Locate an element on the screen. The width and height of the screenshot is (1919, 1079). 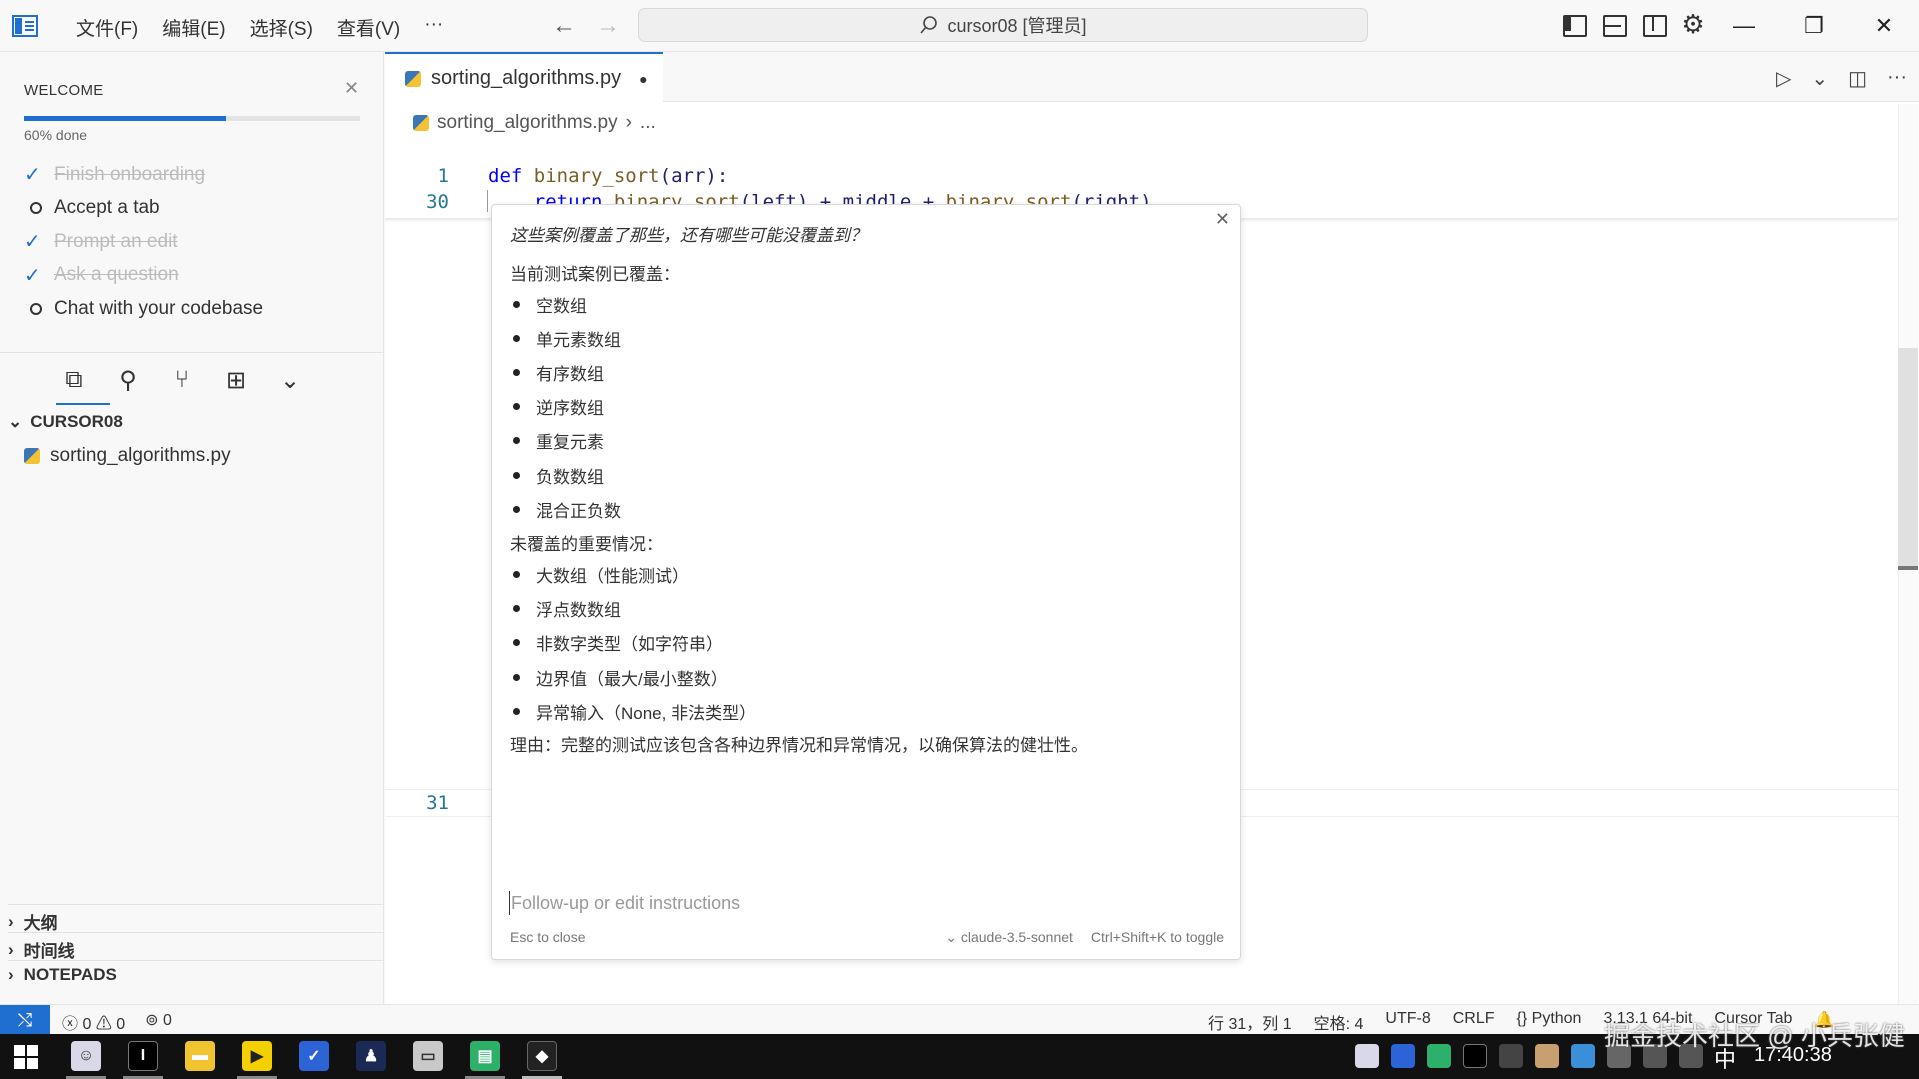
search-icon: ⚲ is located at coordinates (128, 380).